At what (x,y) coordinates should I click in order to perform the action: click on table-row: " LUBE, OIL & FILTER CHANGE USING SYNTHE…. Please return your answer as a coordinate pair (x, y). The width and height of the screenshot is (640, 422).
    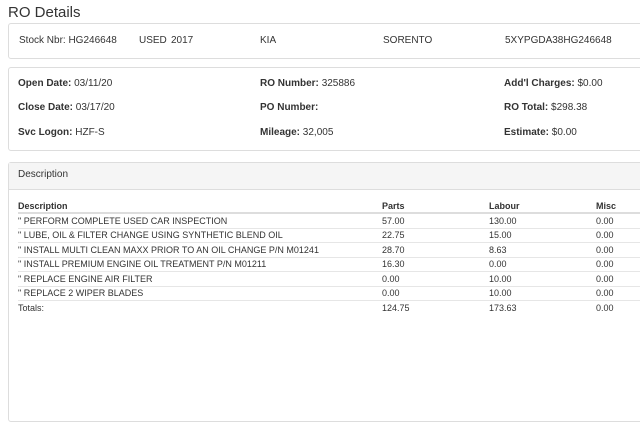
    Looking at the image, I should click on (329, 235).